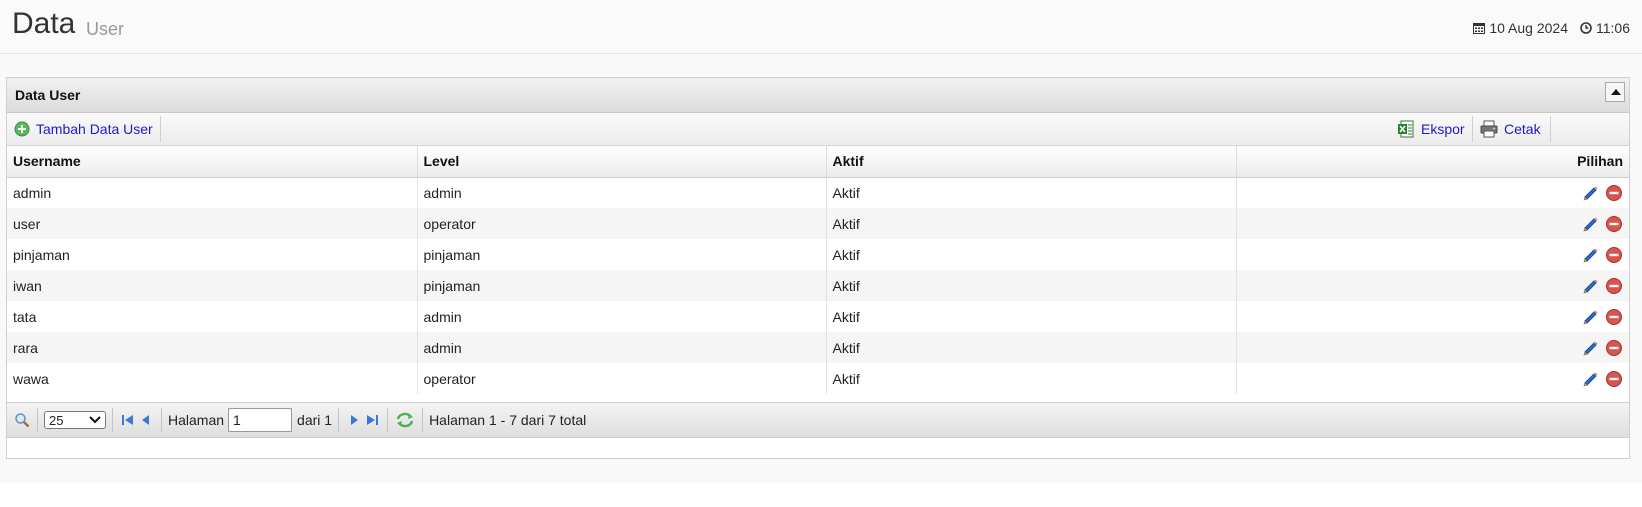 Image resolution: width=1642 pixels, height=507 pixels. I want to click on column-header-level: Level, so click(622, 162).